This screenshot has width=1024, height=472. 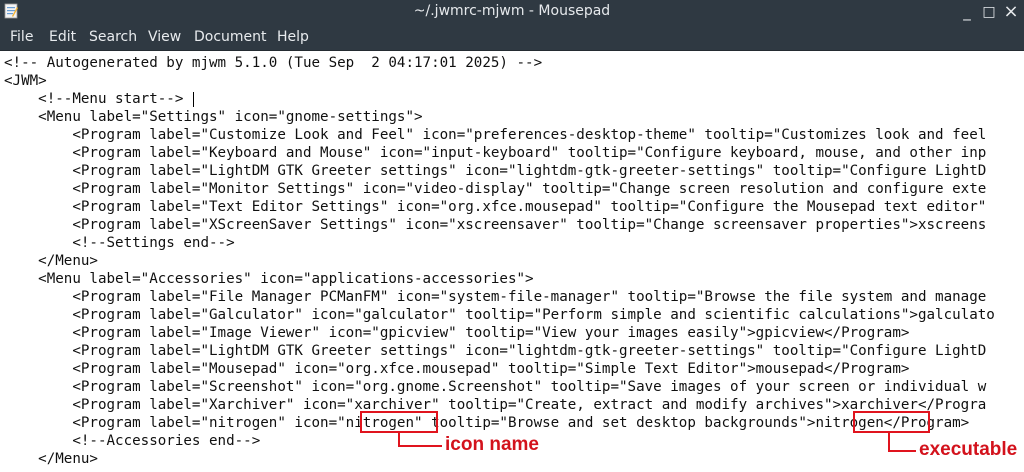 I want to click on menu-help: Help, so click(x=293, y=37).